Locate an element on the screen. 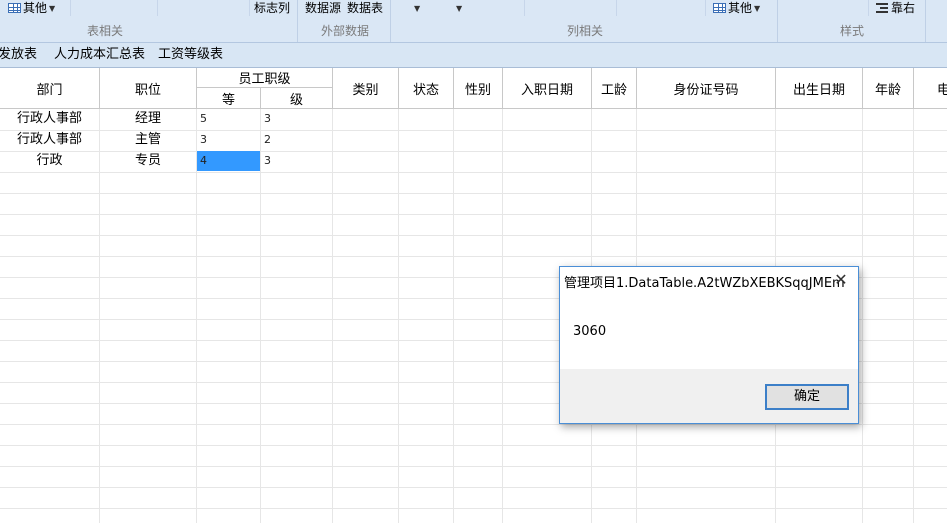  sheet-tabs-bar: 发放表 人力成本汇总表 工资等级表 is located at coordinates (473, 55).